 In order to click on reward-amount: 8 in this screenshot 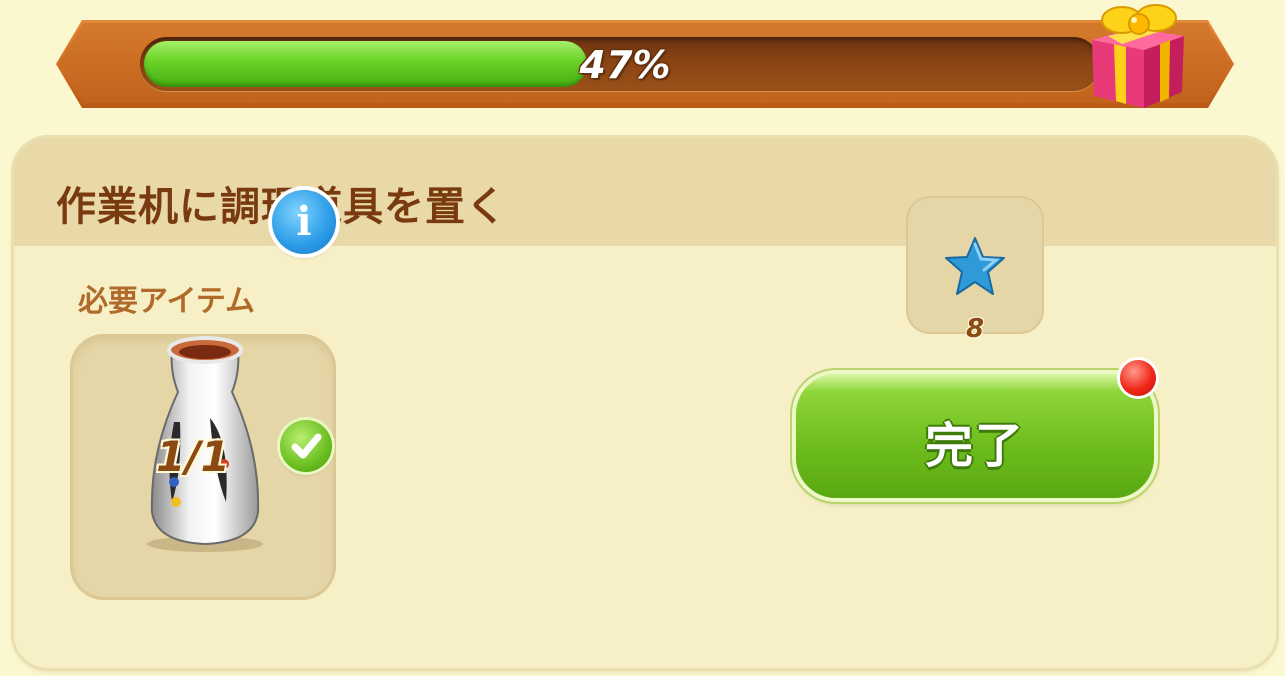, I will do `click(975, 329)`.